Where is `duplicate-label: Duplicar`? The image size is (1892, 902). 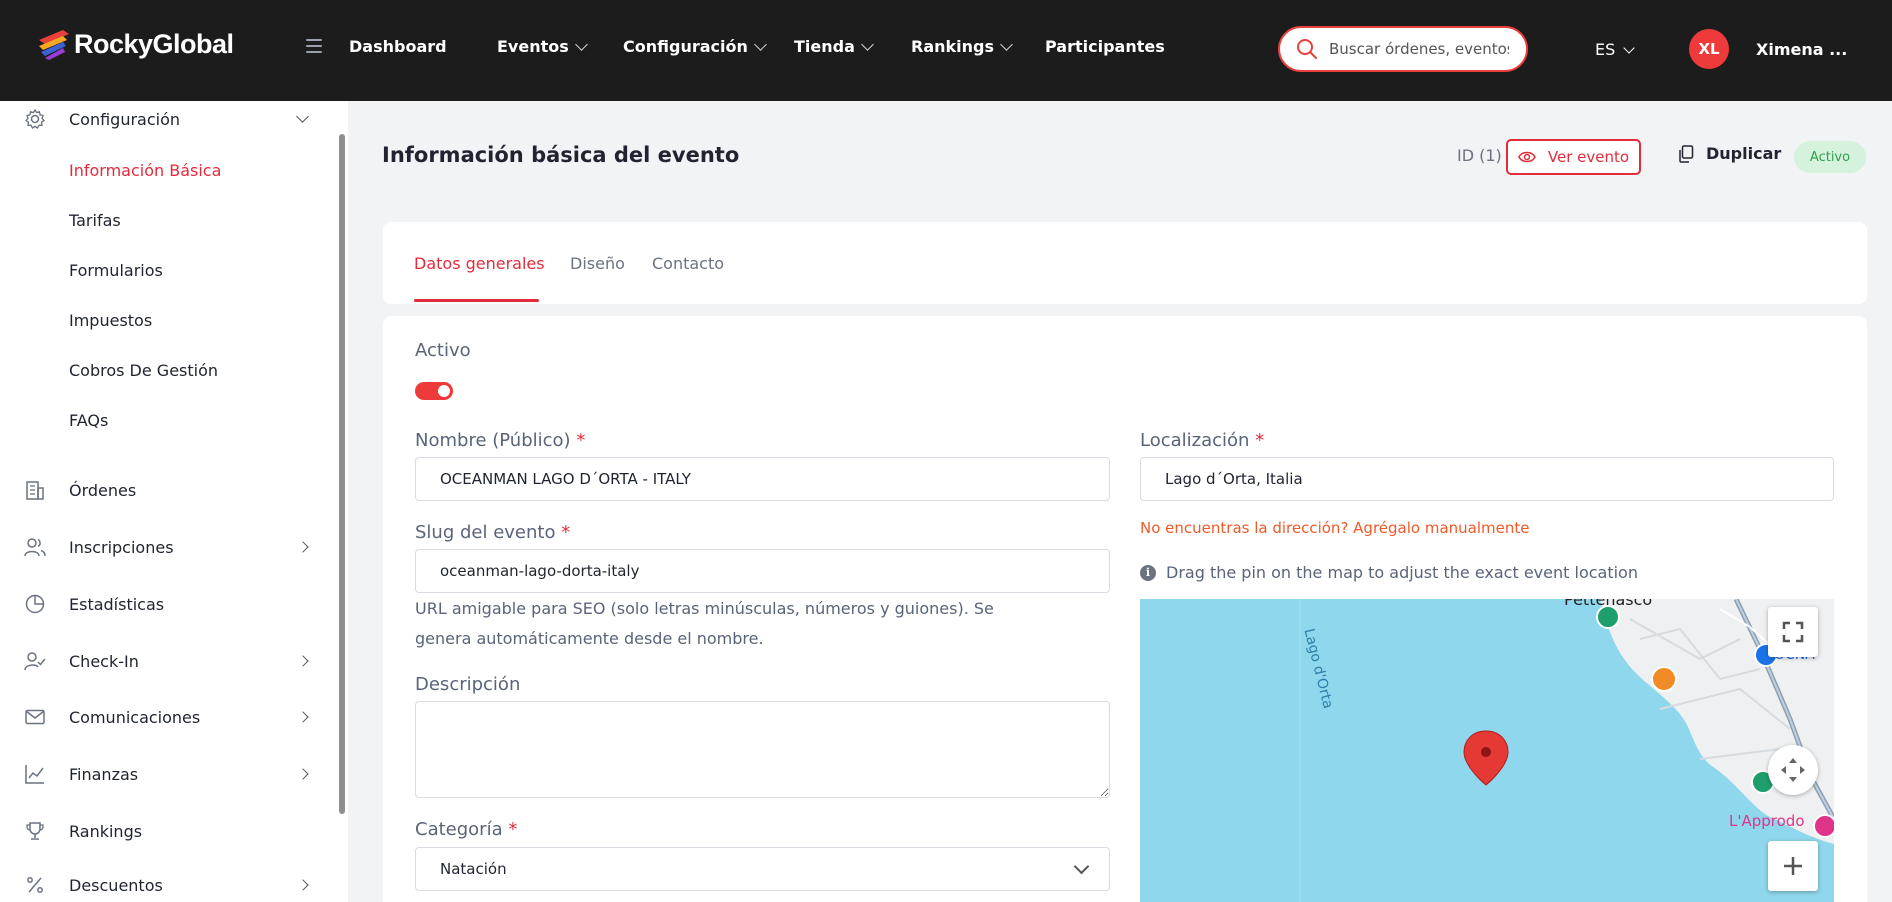
duplicate-label: Duplicar is located at coordinates (1744, 153).